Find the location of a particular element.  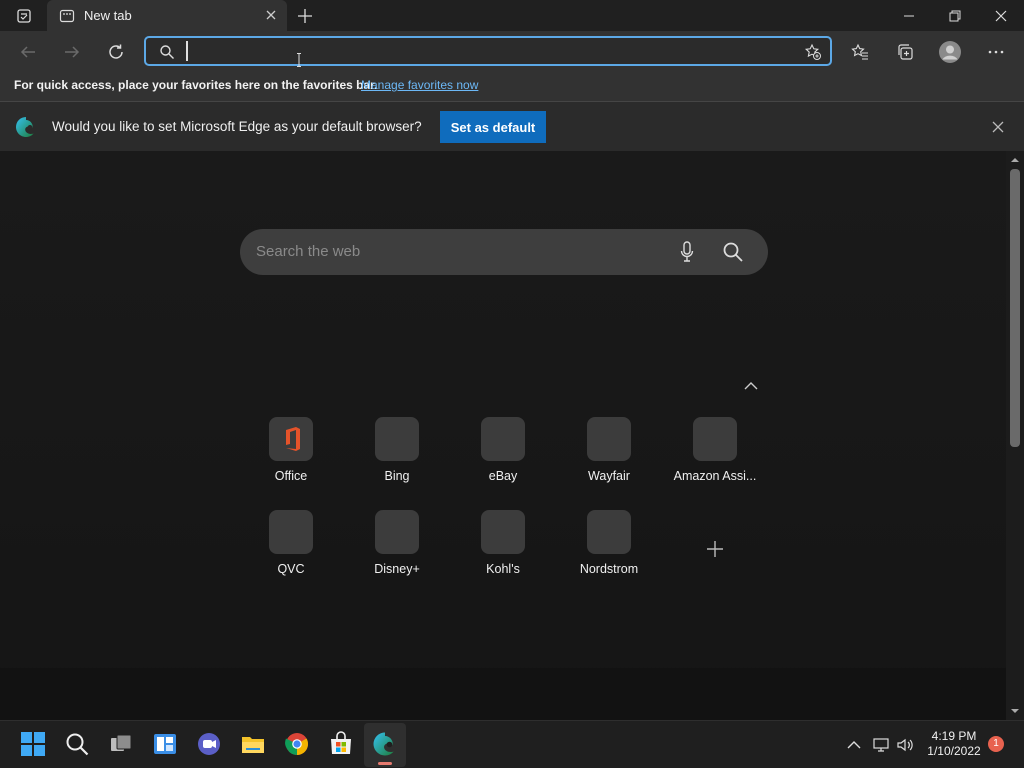

collections-icon is located at coordinates (905, 52).